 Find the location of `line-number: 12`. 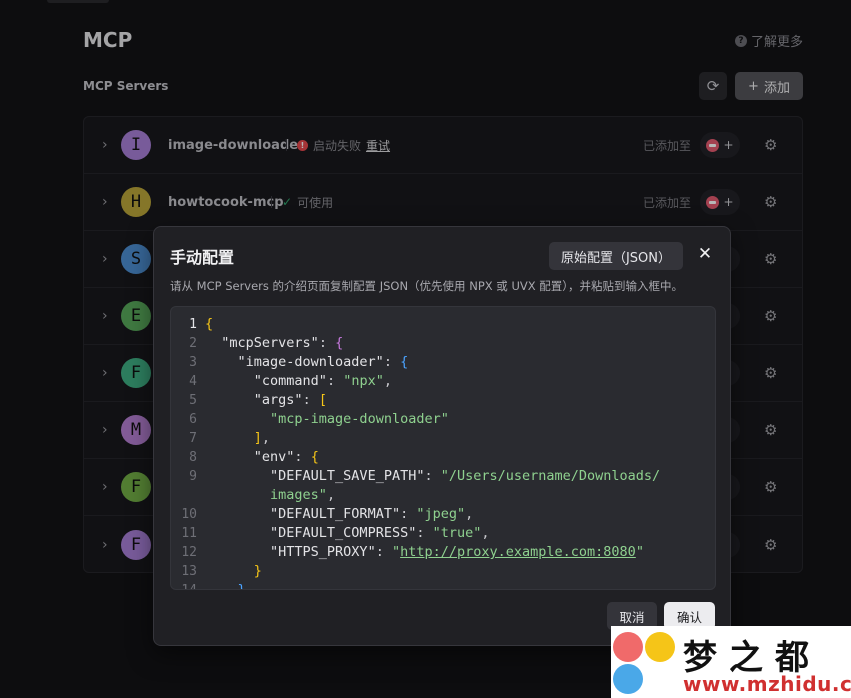

line-number: 12 is located at coordinates (189, 552).